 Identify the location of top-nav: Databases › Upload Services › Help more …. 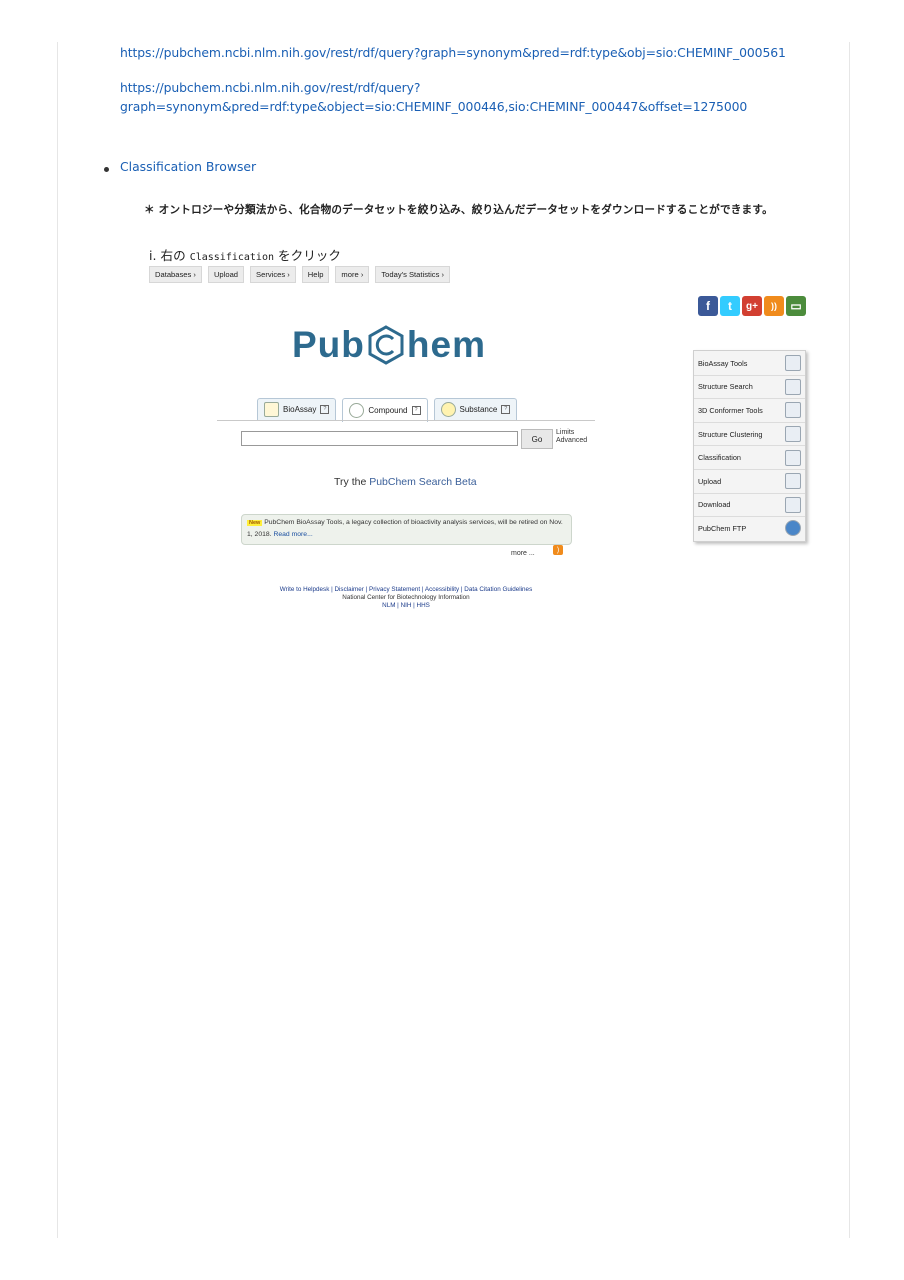
(300, 274).